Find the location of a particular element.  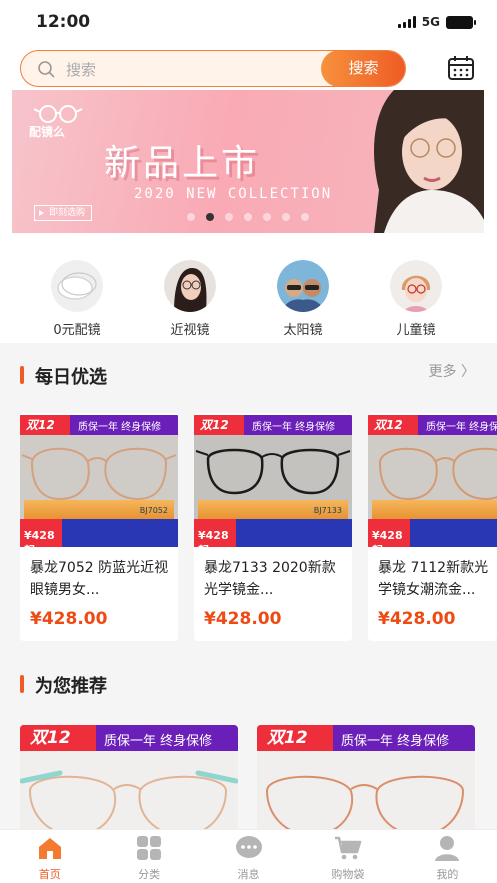

category-item-kids: 儿童镜 is located at coordinates (416, 299).